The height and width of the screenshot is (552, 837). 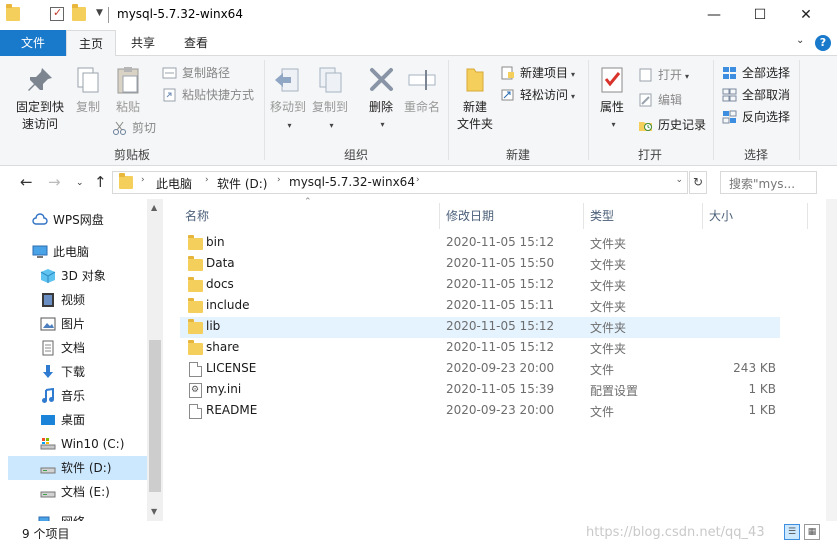 What do you see at coordinates (475, 98) in the screenshot?
I see `new-folder-button: 新建 文件夹` at bounding box center [475, 98].